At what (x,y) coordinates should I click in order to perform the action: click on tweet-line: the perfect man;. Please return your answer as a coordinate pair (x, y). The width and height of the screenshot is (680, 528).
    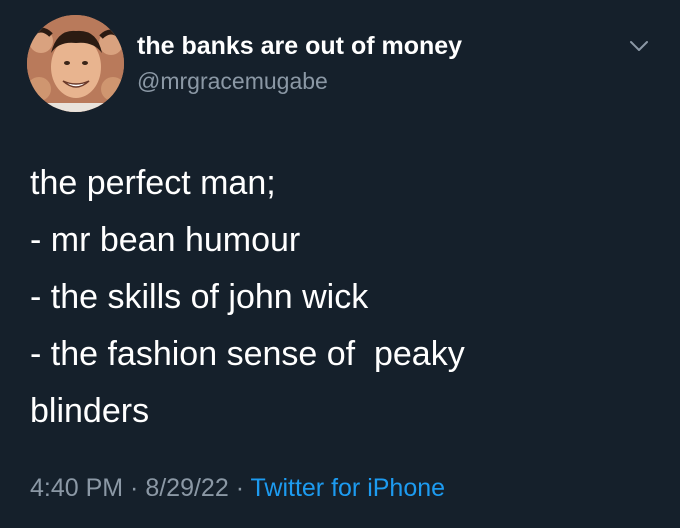
    Looking at the image, I should click on (153, 183).